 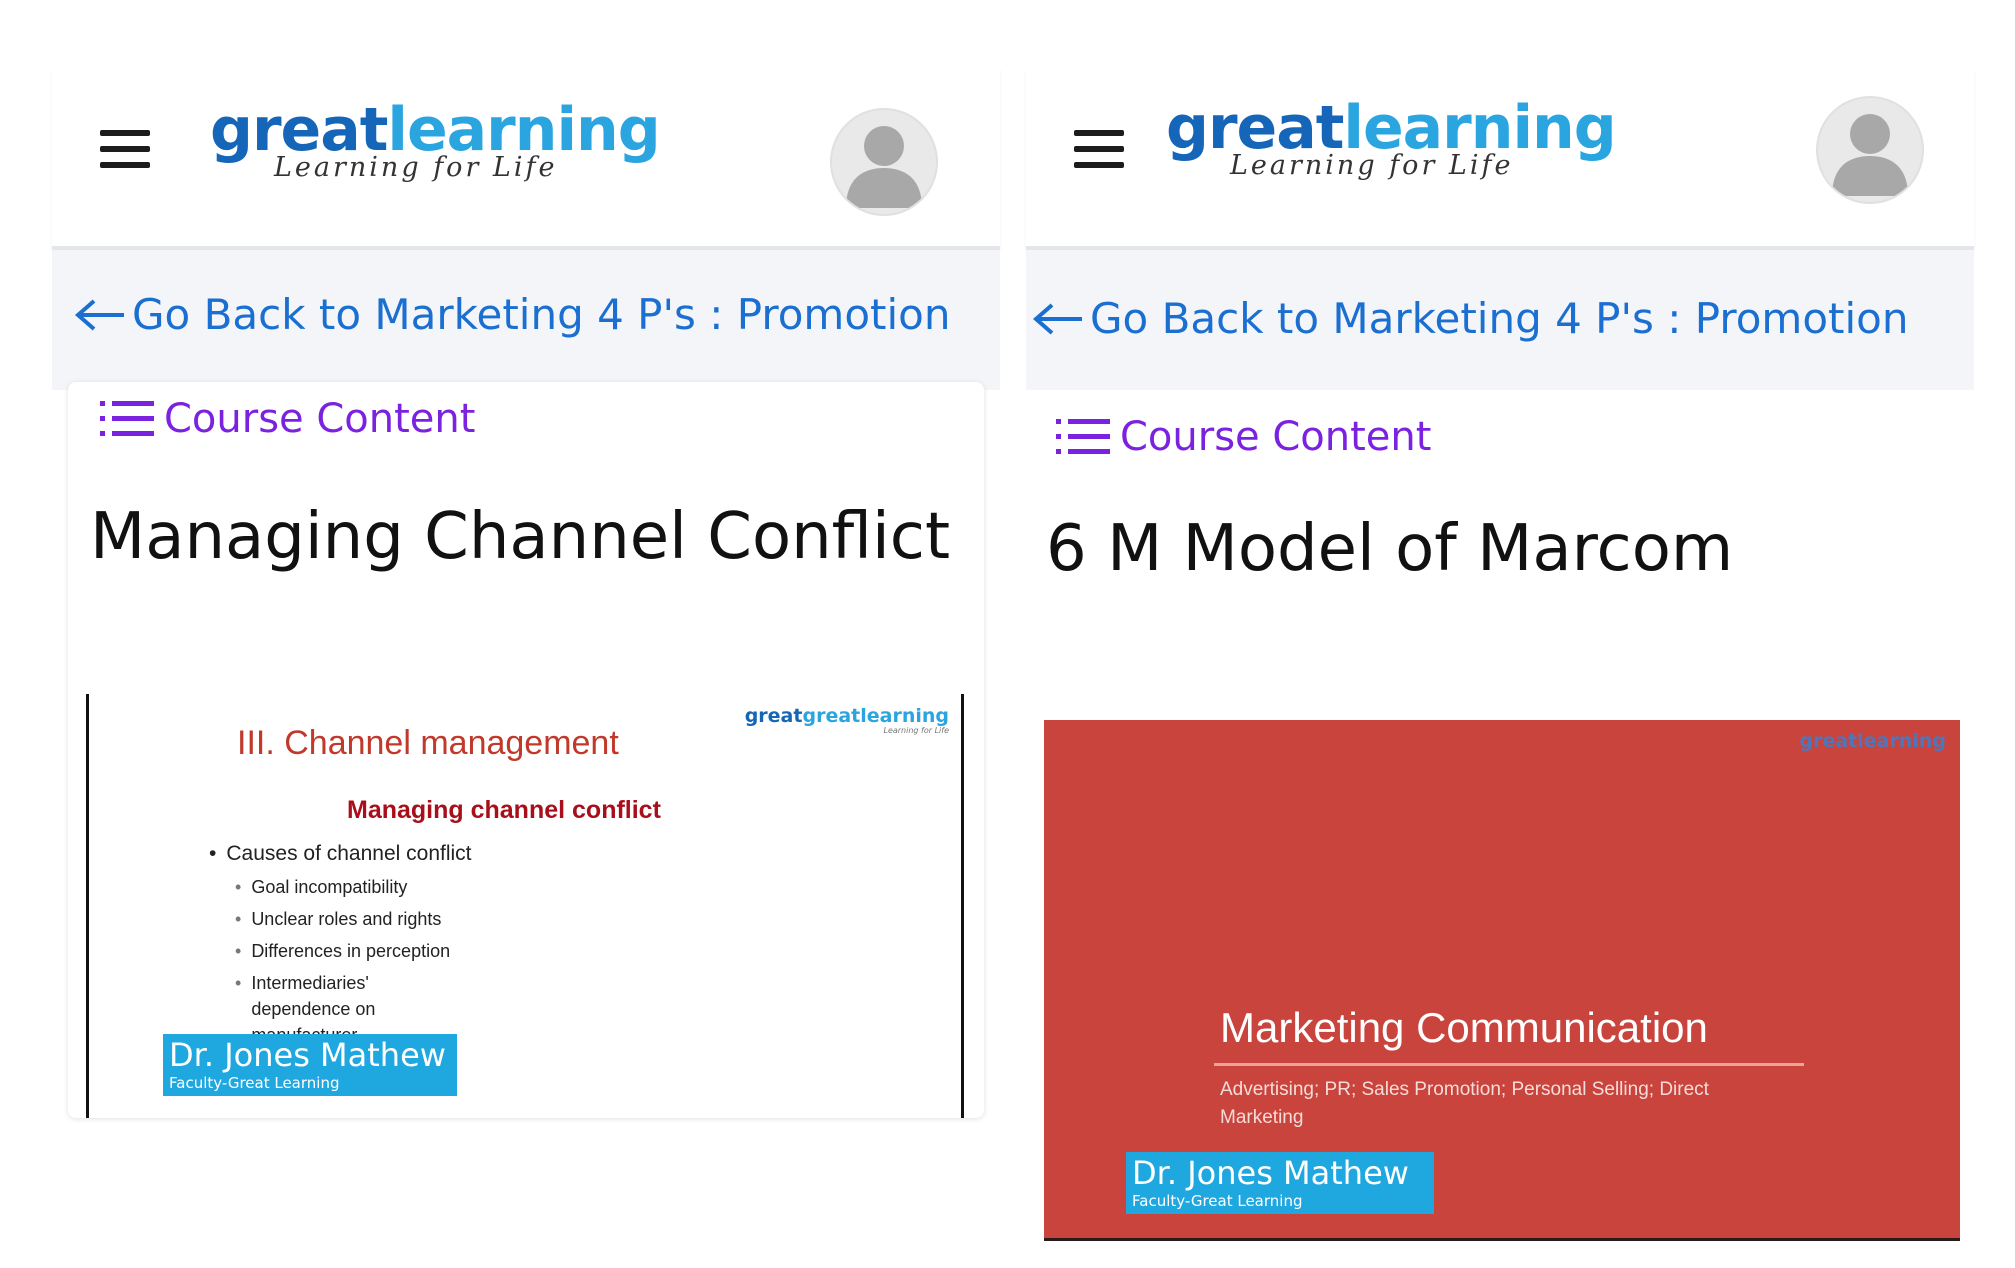 I want to click on lesson-title: 6 M Model of Marcom, so click(x=1390, y=549).